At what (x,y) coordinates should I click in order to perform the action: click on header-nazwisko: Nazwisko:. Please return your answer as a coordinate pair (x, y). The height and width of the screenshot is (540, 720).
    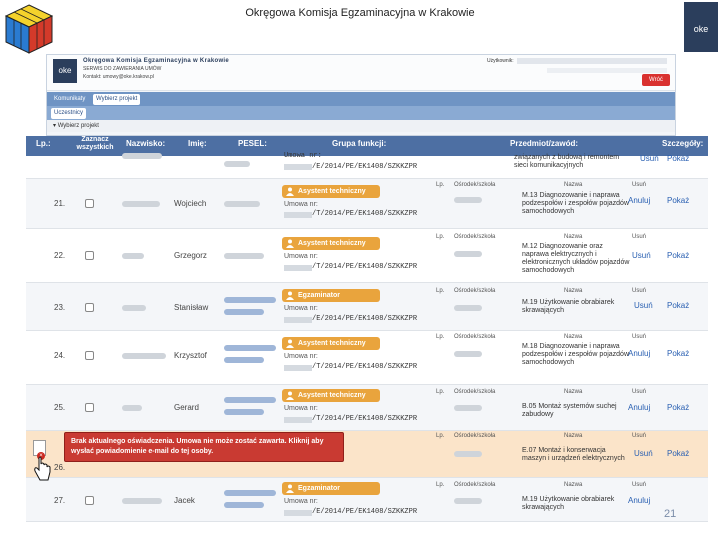
    Looking at the image, I should click on (146, 143).